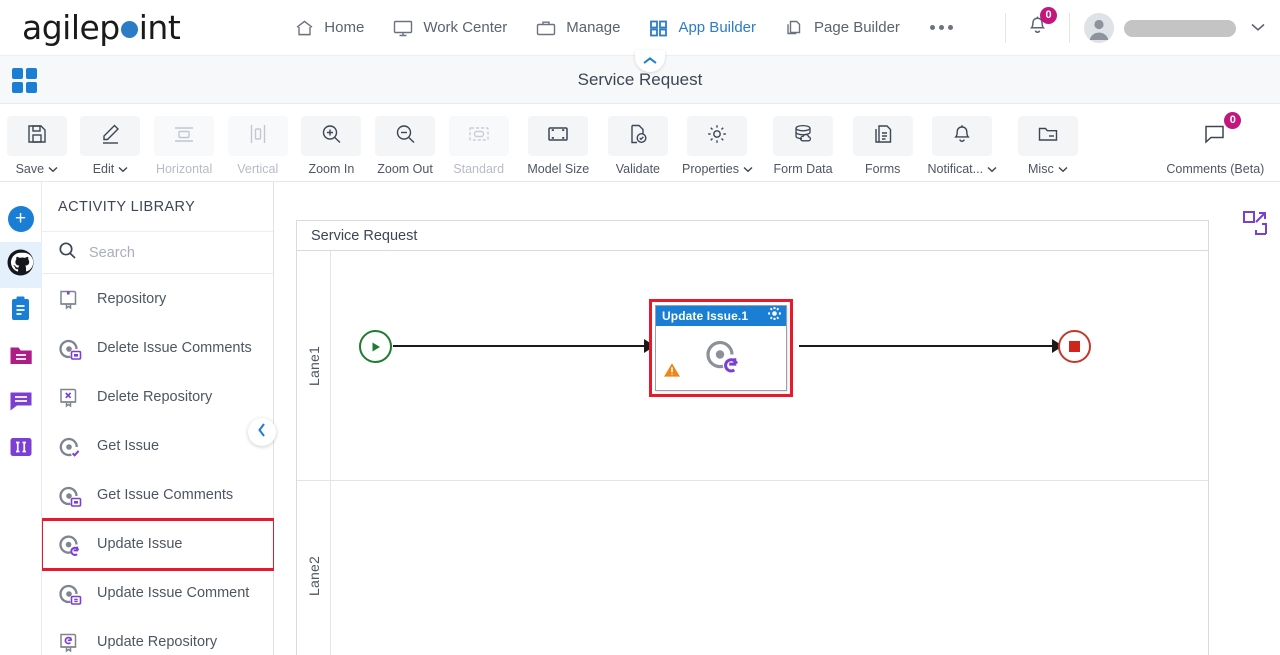 This screenshot has height=655, width=1280. Describe the element at coordinates (21, 357) in the screenshot. I see `folder-library-button` at that location.